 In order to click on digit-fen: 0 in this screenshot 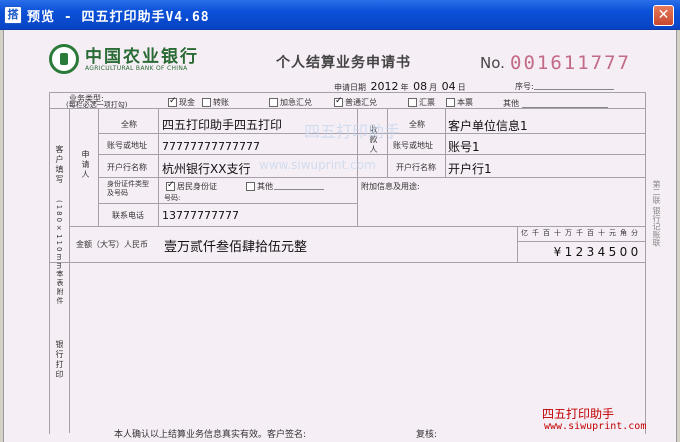, I will do `click(634, 252)`.